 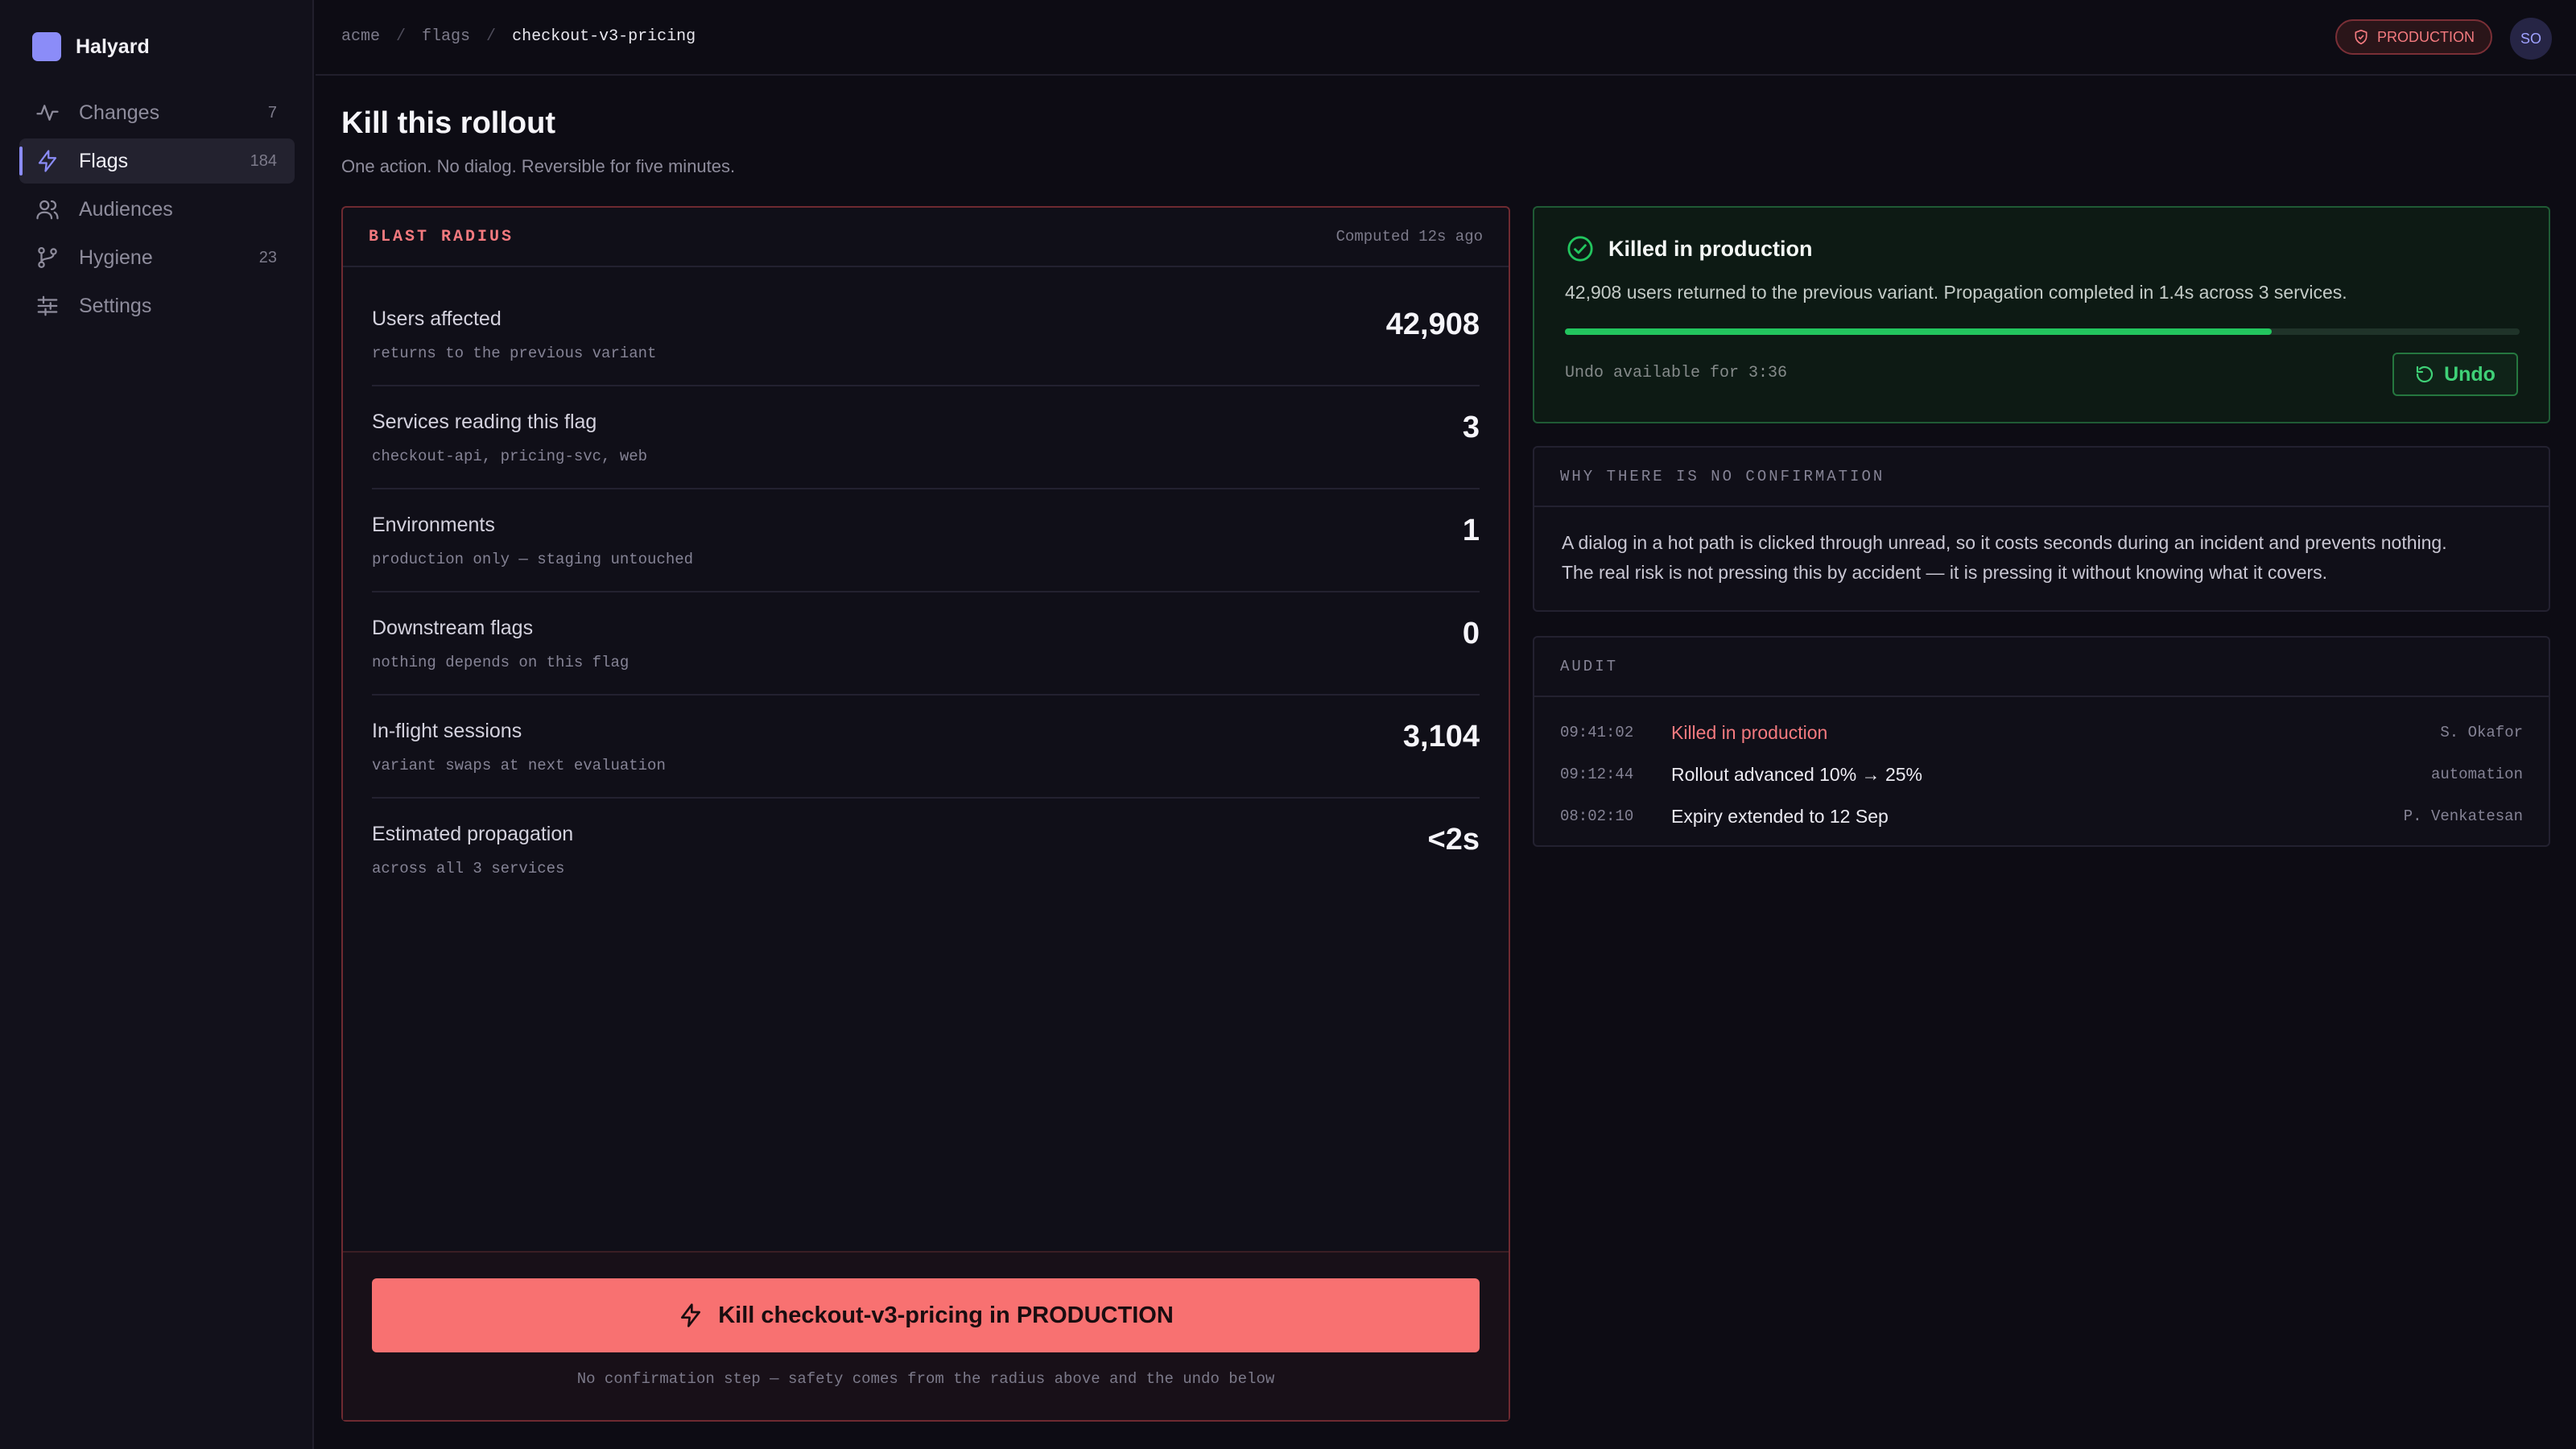 I want to click on metric-sub: across all 3 services, so click(x=468, y=868).